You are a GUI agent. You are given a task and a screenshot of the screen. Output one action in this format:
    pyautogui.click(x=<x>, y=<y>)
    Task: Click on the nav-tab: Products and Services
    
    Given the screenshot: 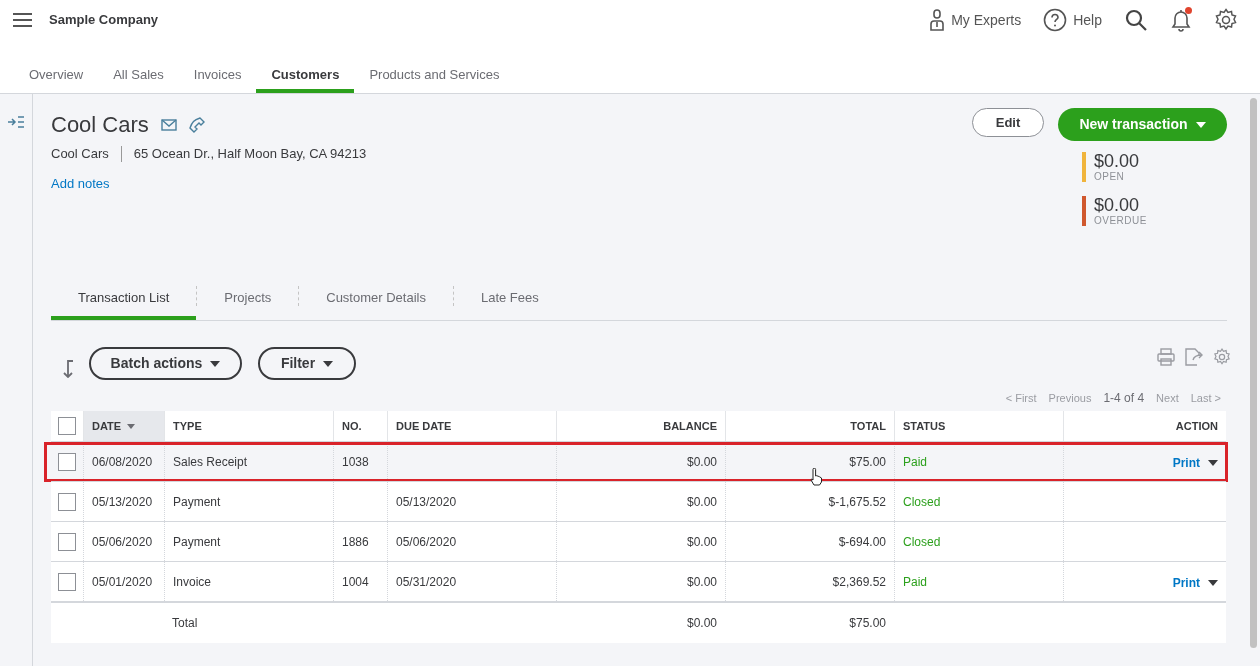 What is the action you would take?
    pyautogui.click(x=434, y=76)
    